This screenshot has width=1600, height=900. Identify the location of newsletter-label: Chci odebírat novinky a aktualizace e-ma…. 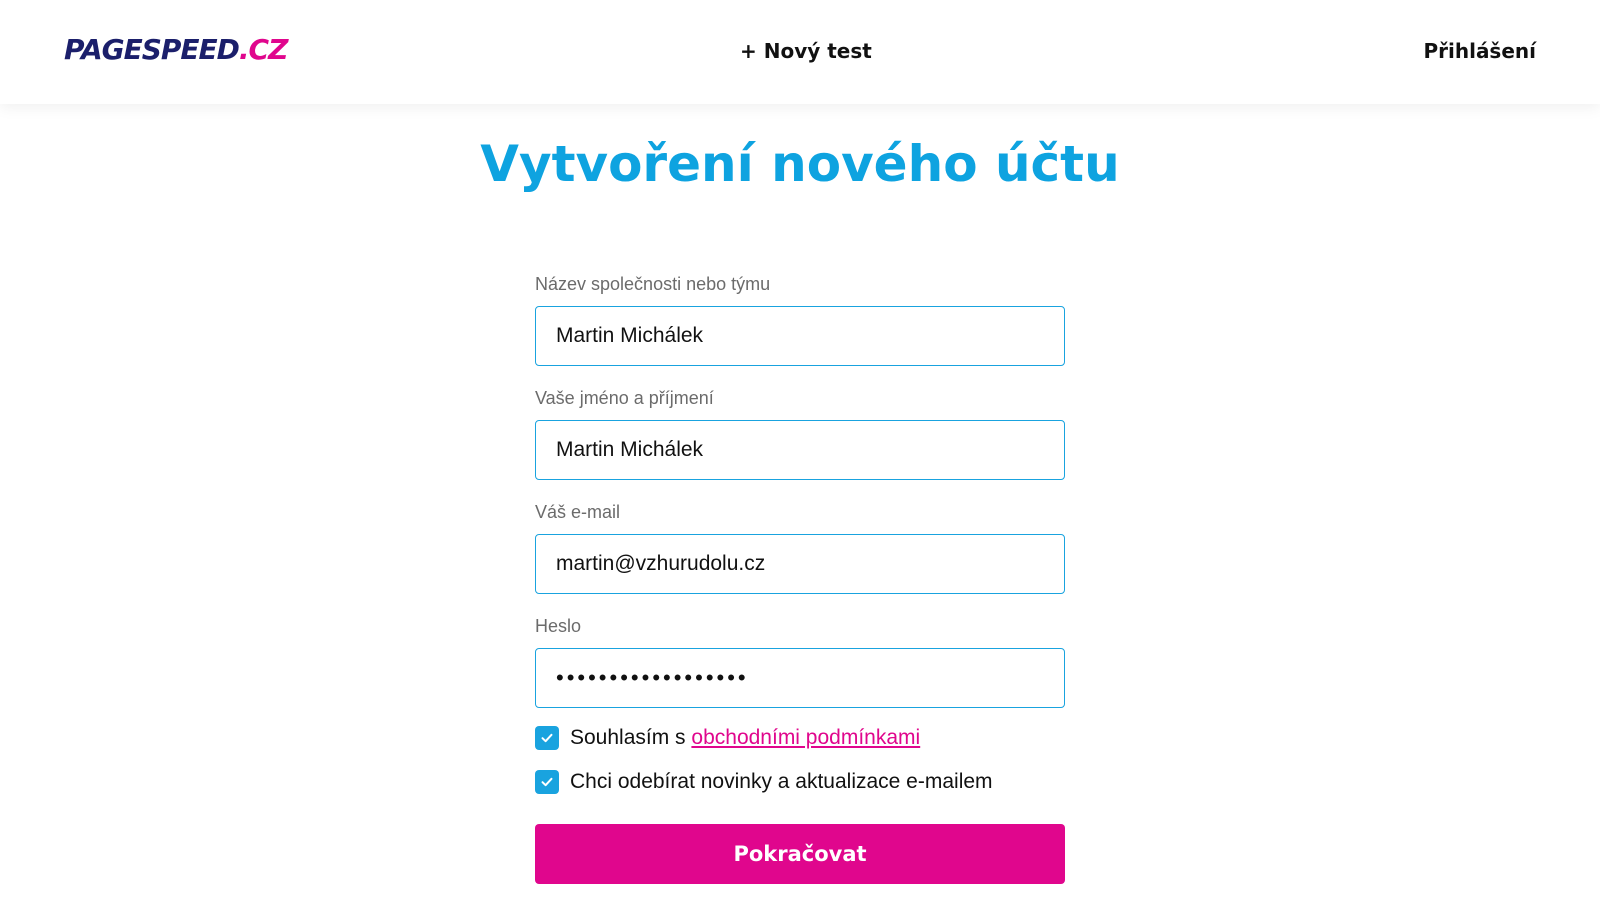
(781, 781).